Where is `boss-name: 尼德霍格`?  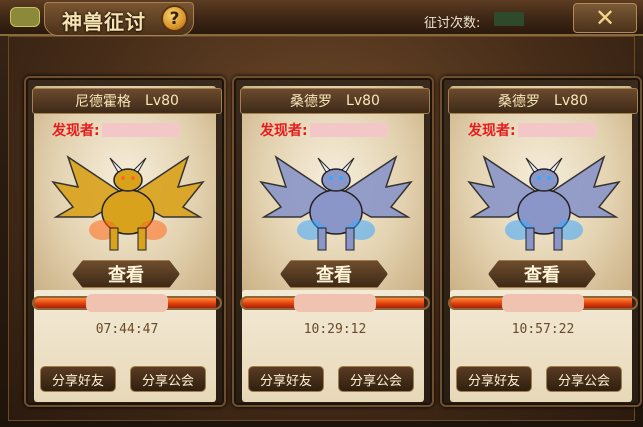
boss-name: 尼德霍格 is located at coordinates (103, 102).